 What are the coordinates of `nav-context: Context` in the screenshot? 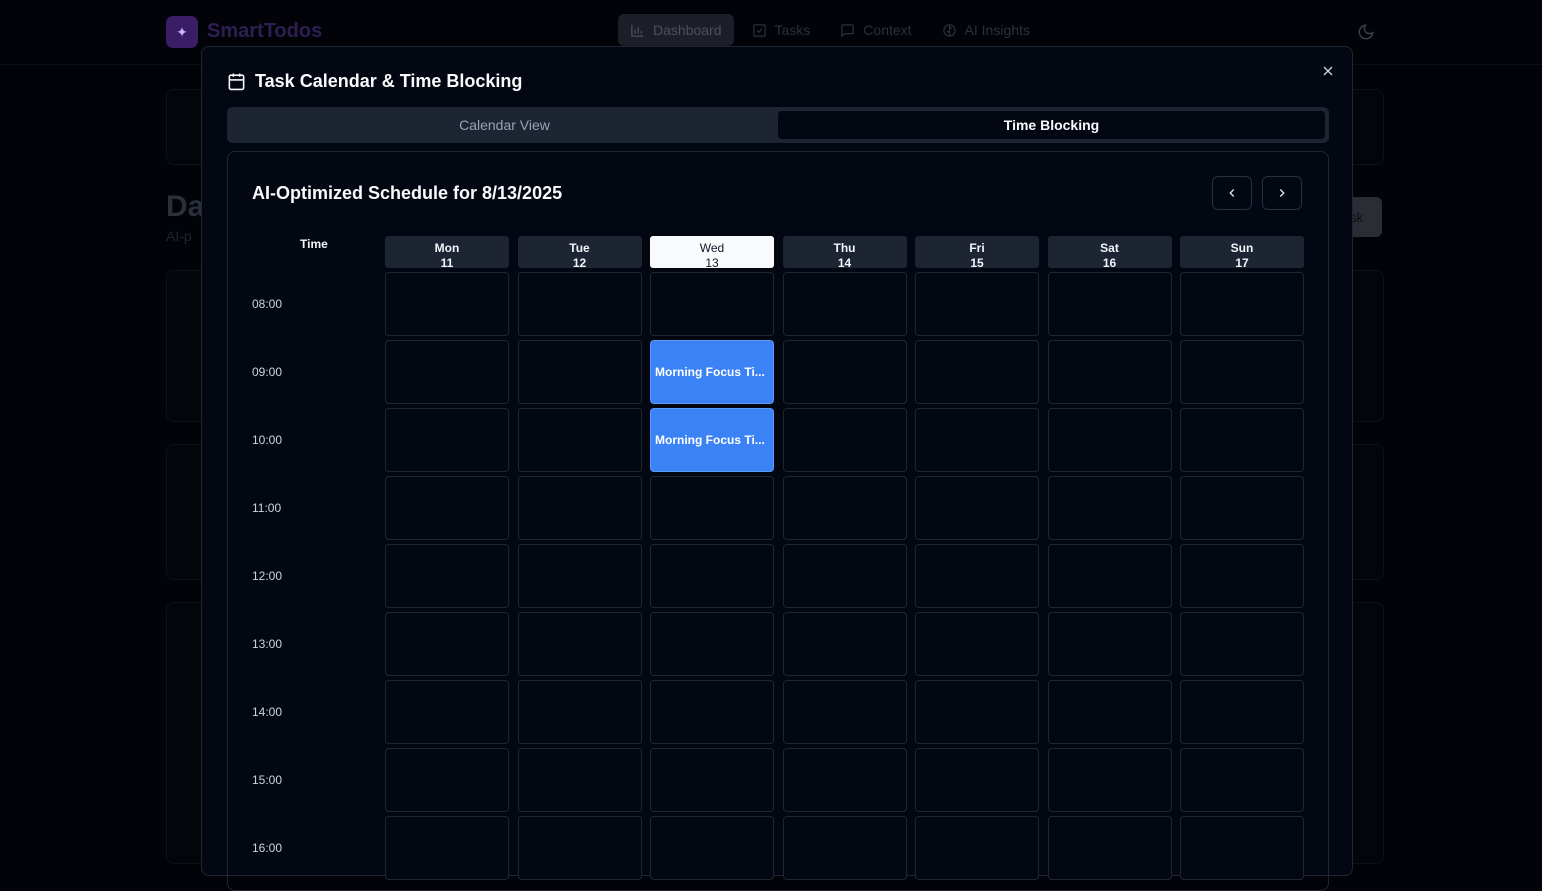 It's located at (875, 30).